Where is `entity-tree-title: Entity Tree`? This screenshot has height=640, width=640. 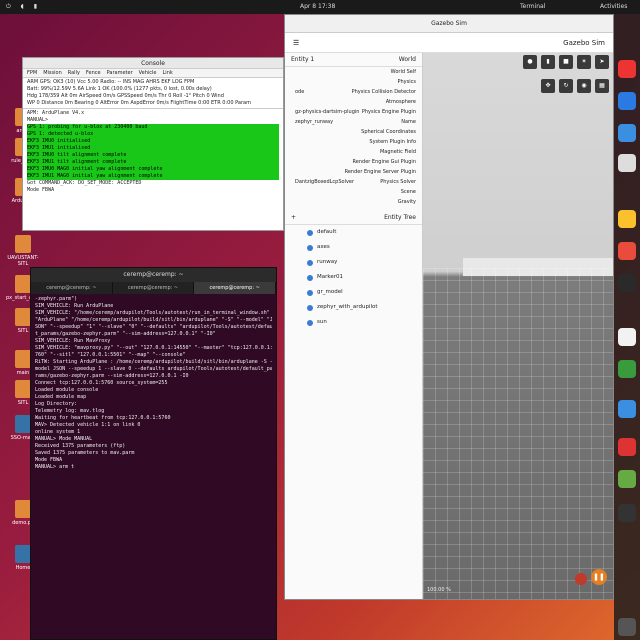
entity-tree-title: Entity Tree is located at coordinates (400, 217).